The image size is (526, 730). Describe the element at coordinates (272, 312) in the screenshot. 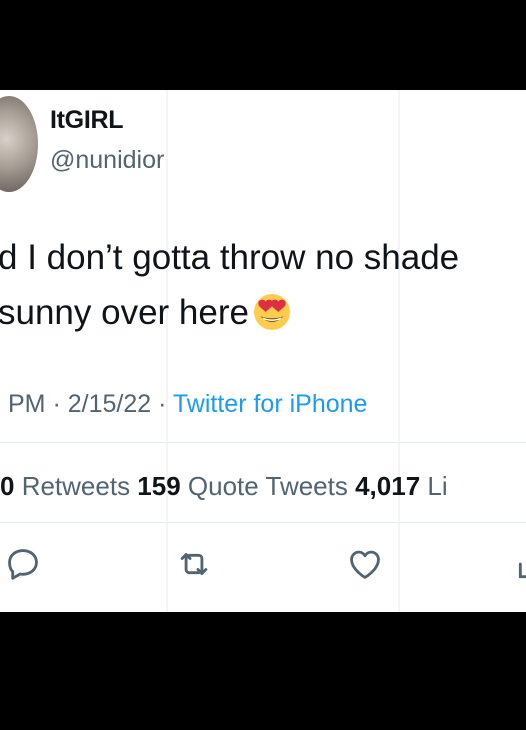

I see `heart-eyes-emoji-icon` at that location.